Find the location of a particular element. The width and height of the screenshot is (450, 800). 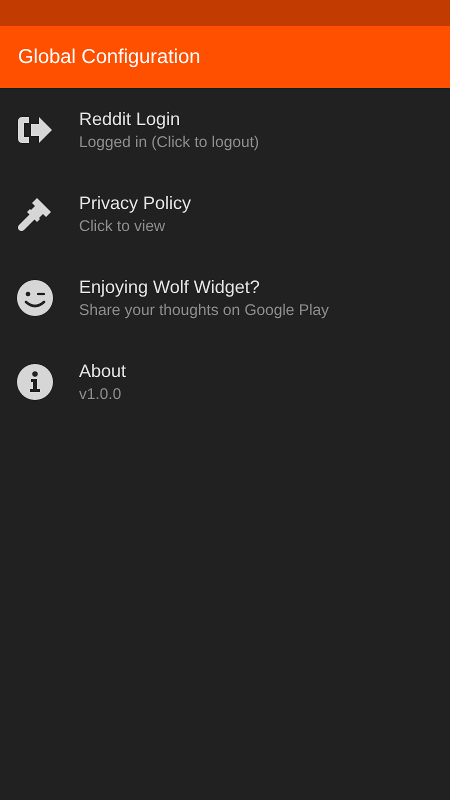

item-title: Privacy Policy is located at coordinates (135, 203).